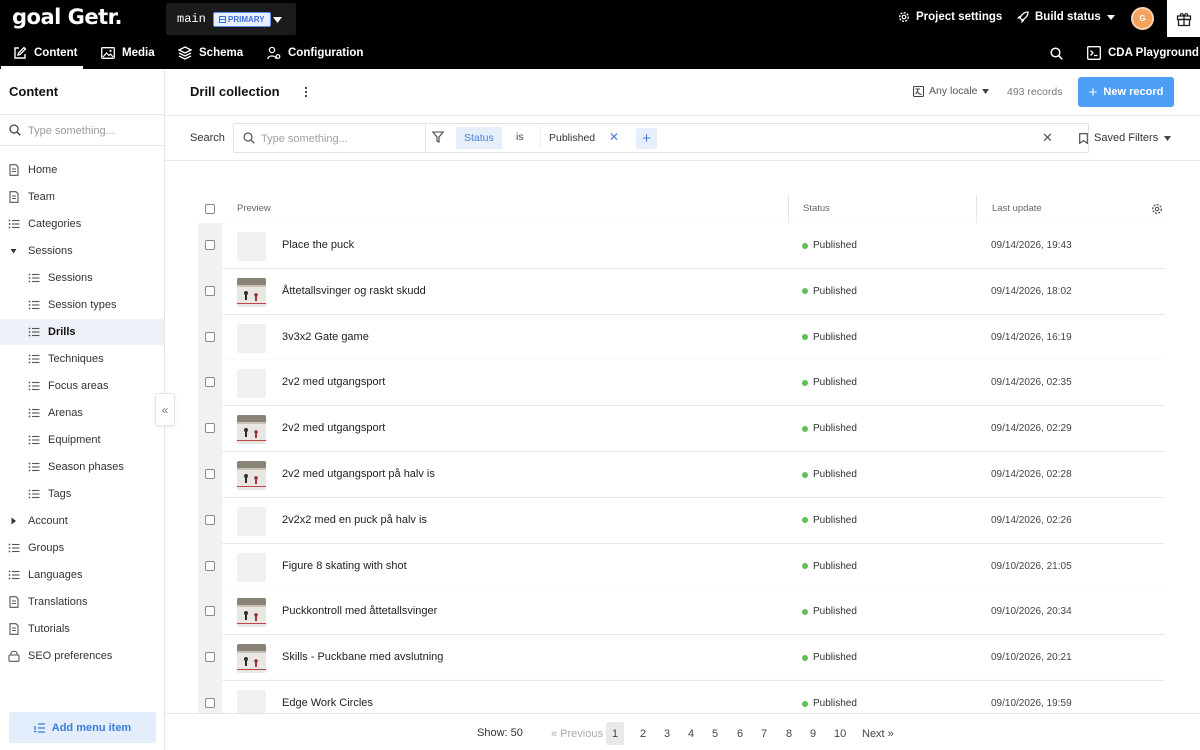 The height and width of the screenshot is (750, 1200). Describe the element at coordinates (254, 208) in the screenshot. I see `column-preview: Preview` at that location.